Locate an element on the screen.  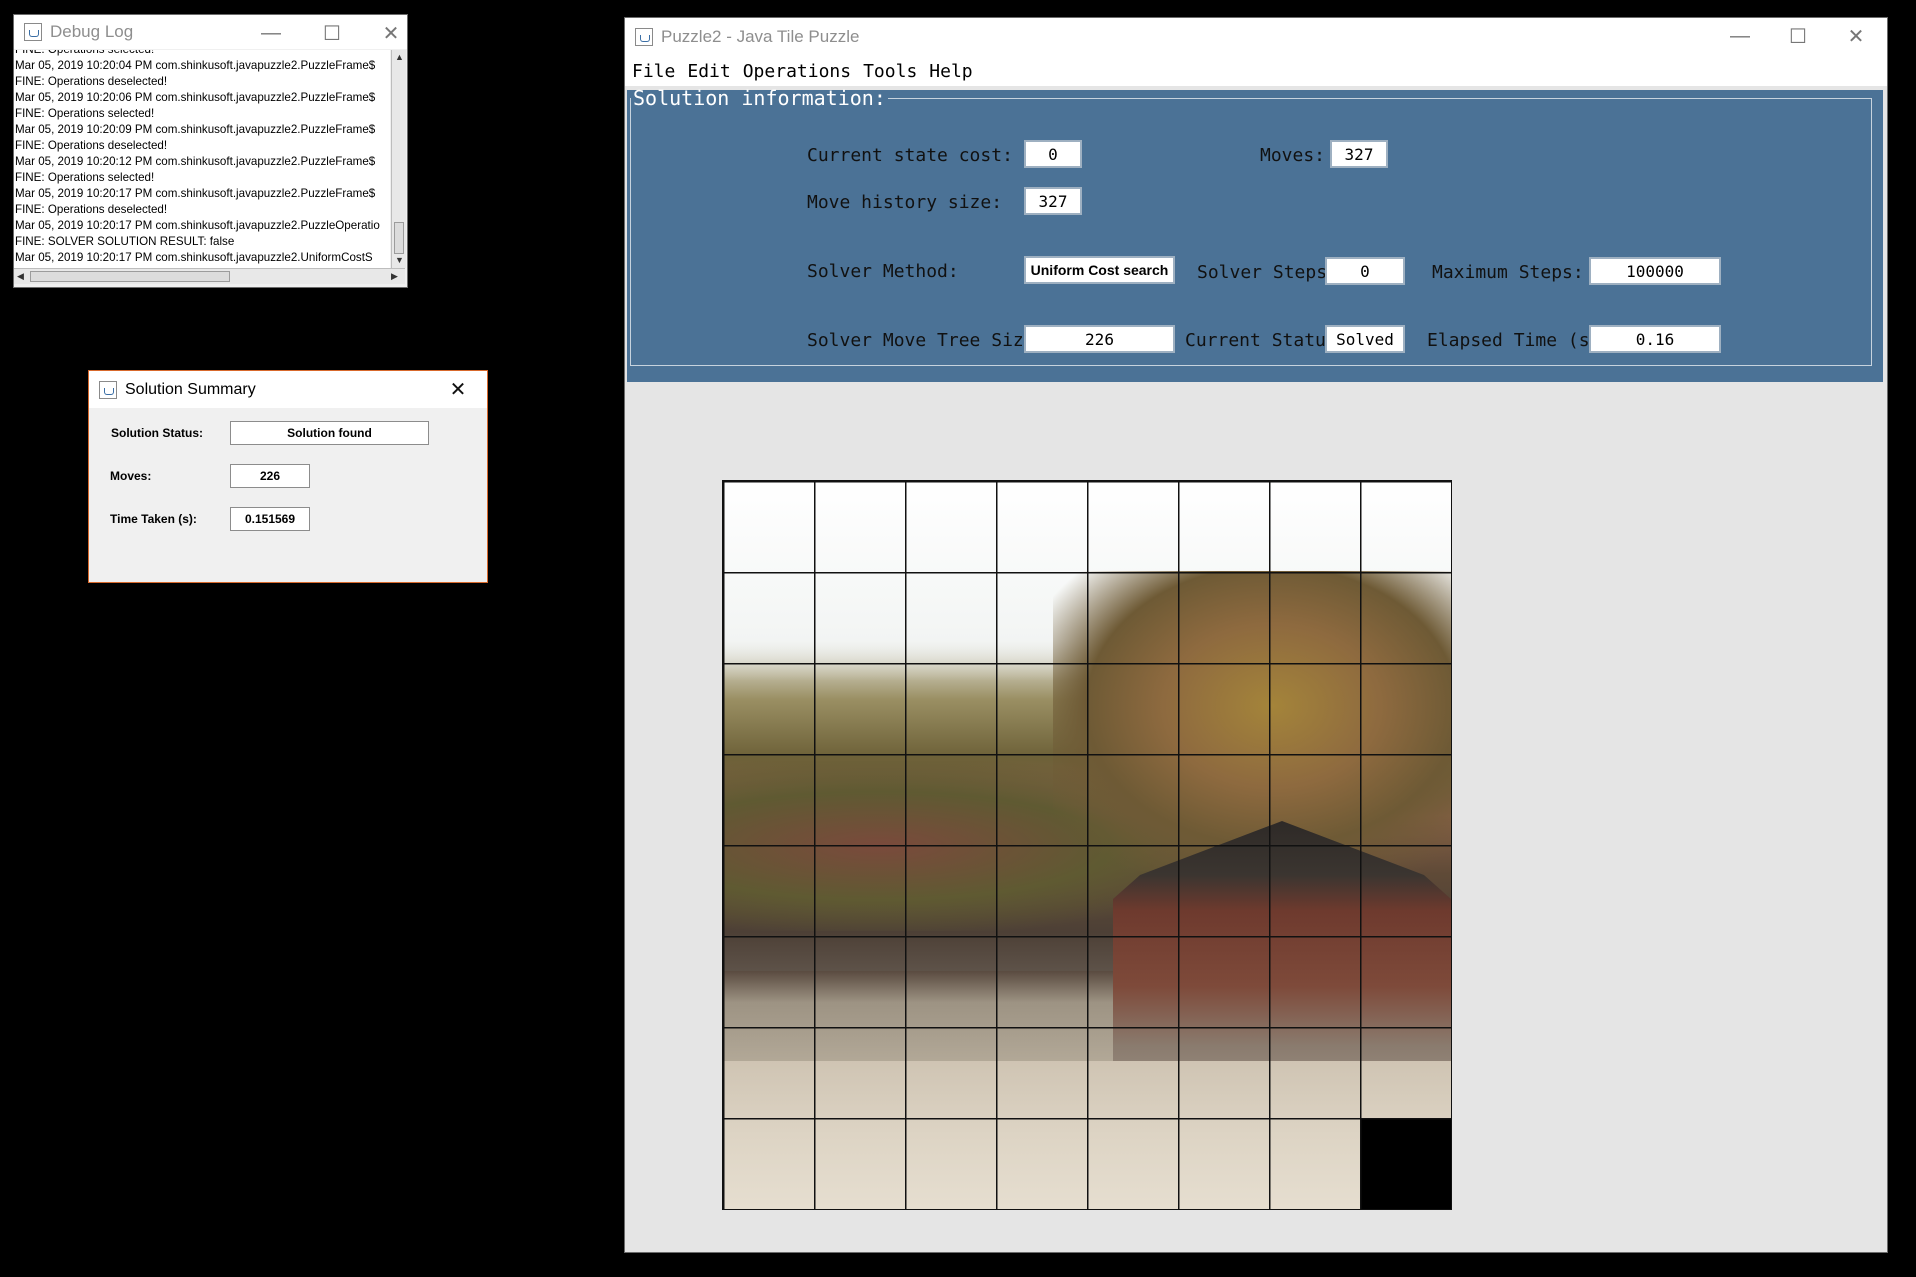
current-state-cost-field: 0 is located at coordinates (1053, 154).